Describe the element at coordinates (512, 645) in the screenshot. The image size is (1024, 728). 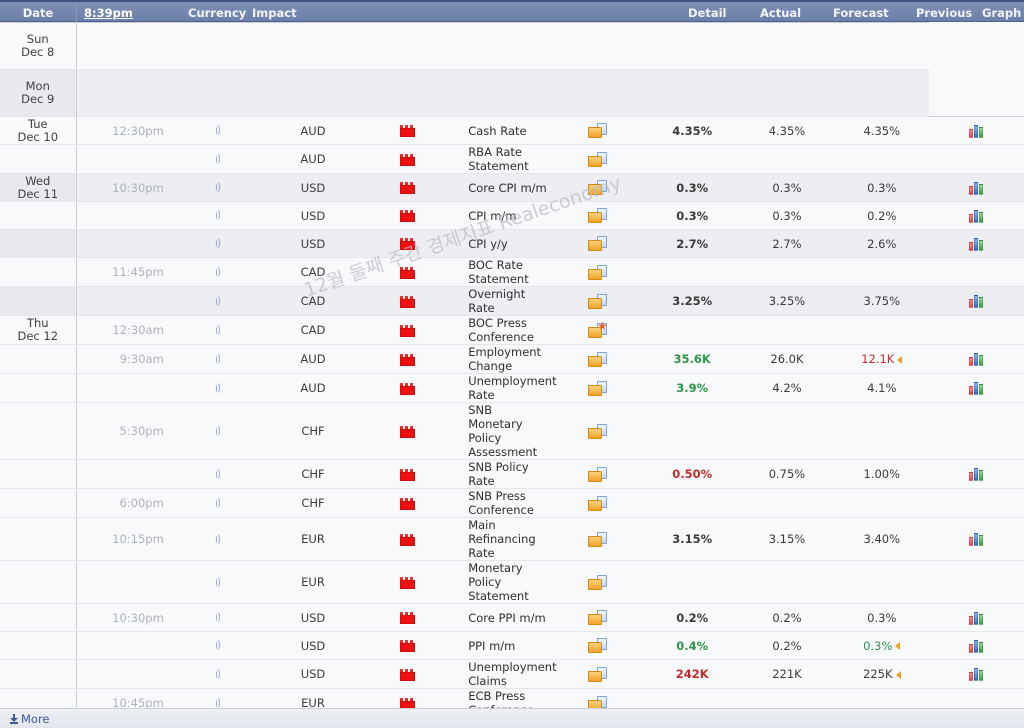
I see `calendar-event-row: USD PPI m/m 0.4% 0.2% 0.3%` at that location.